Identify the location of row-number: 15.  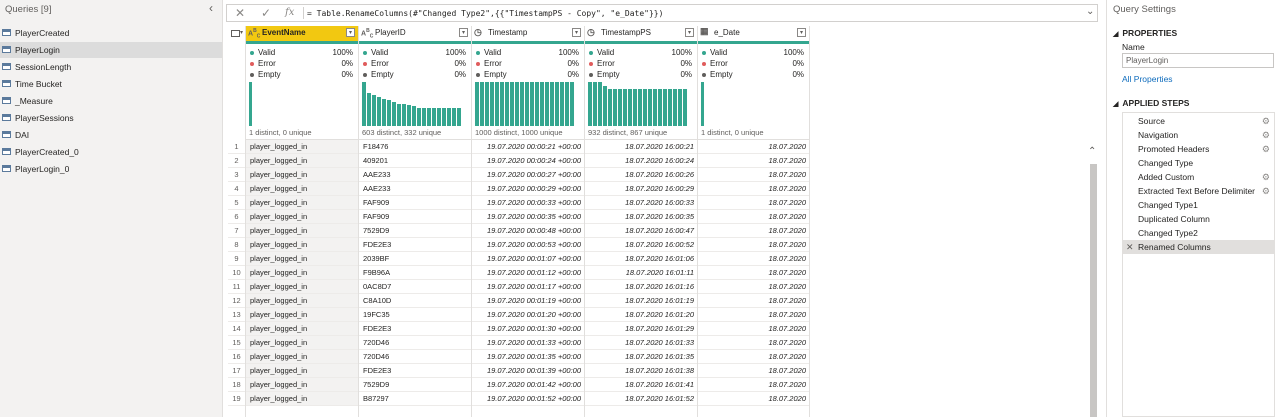
(236, 343).